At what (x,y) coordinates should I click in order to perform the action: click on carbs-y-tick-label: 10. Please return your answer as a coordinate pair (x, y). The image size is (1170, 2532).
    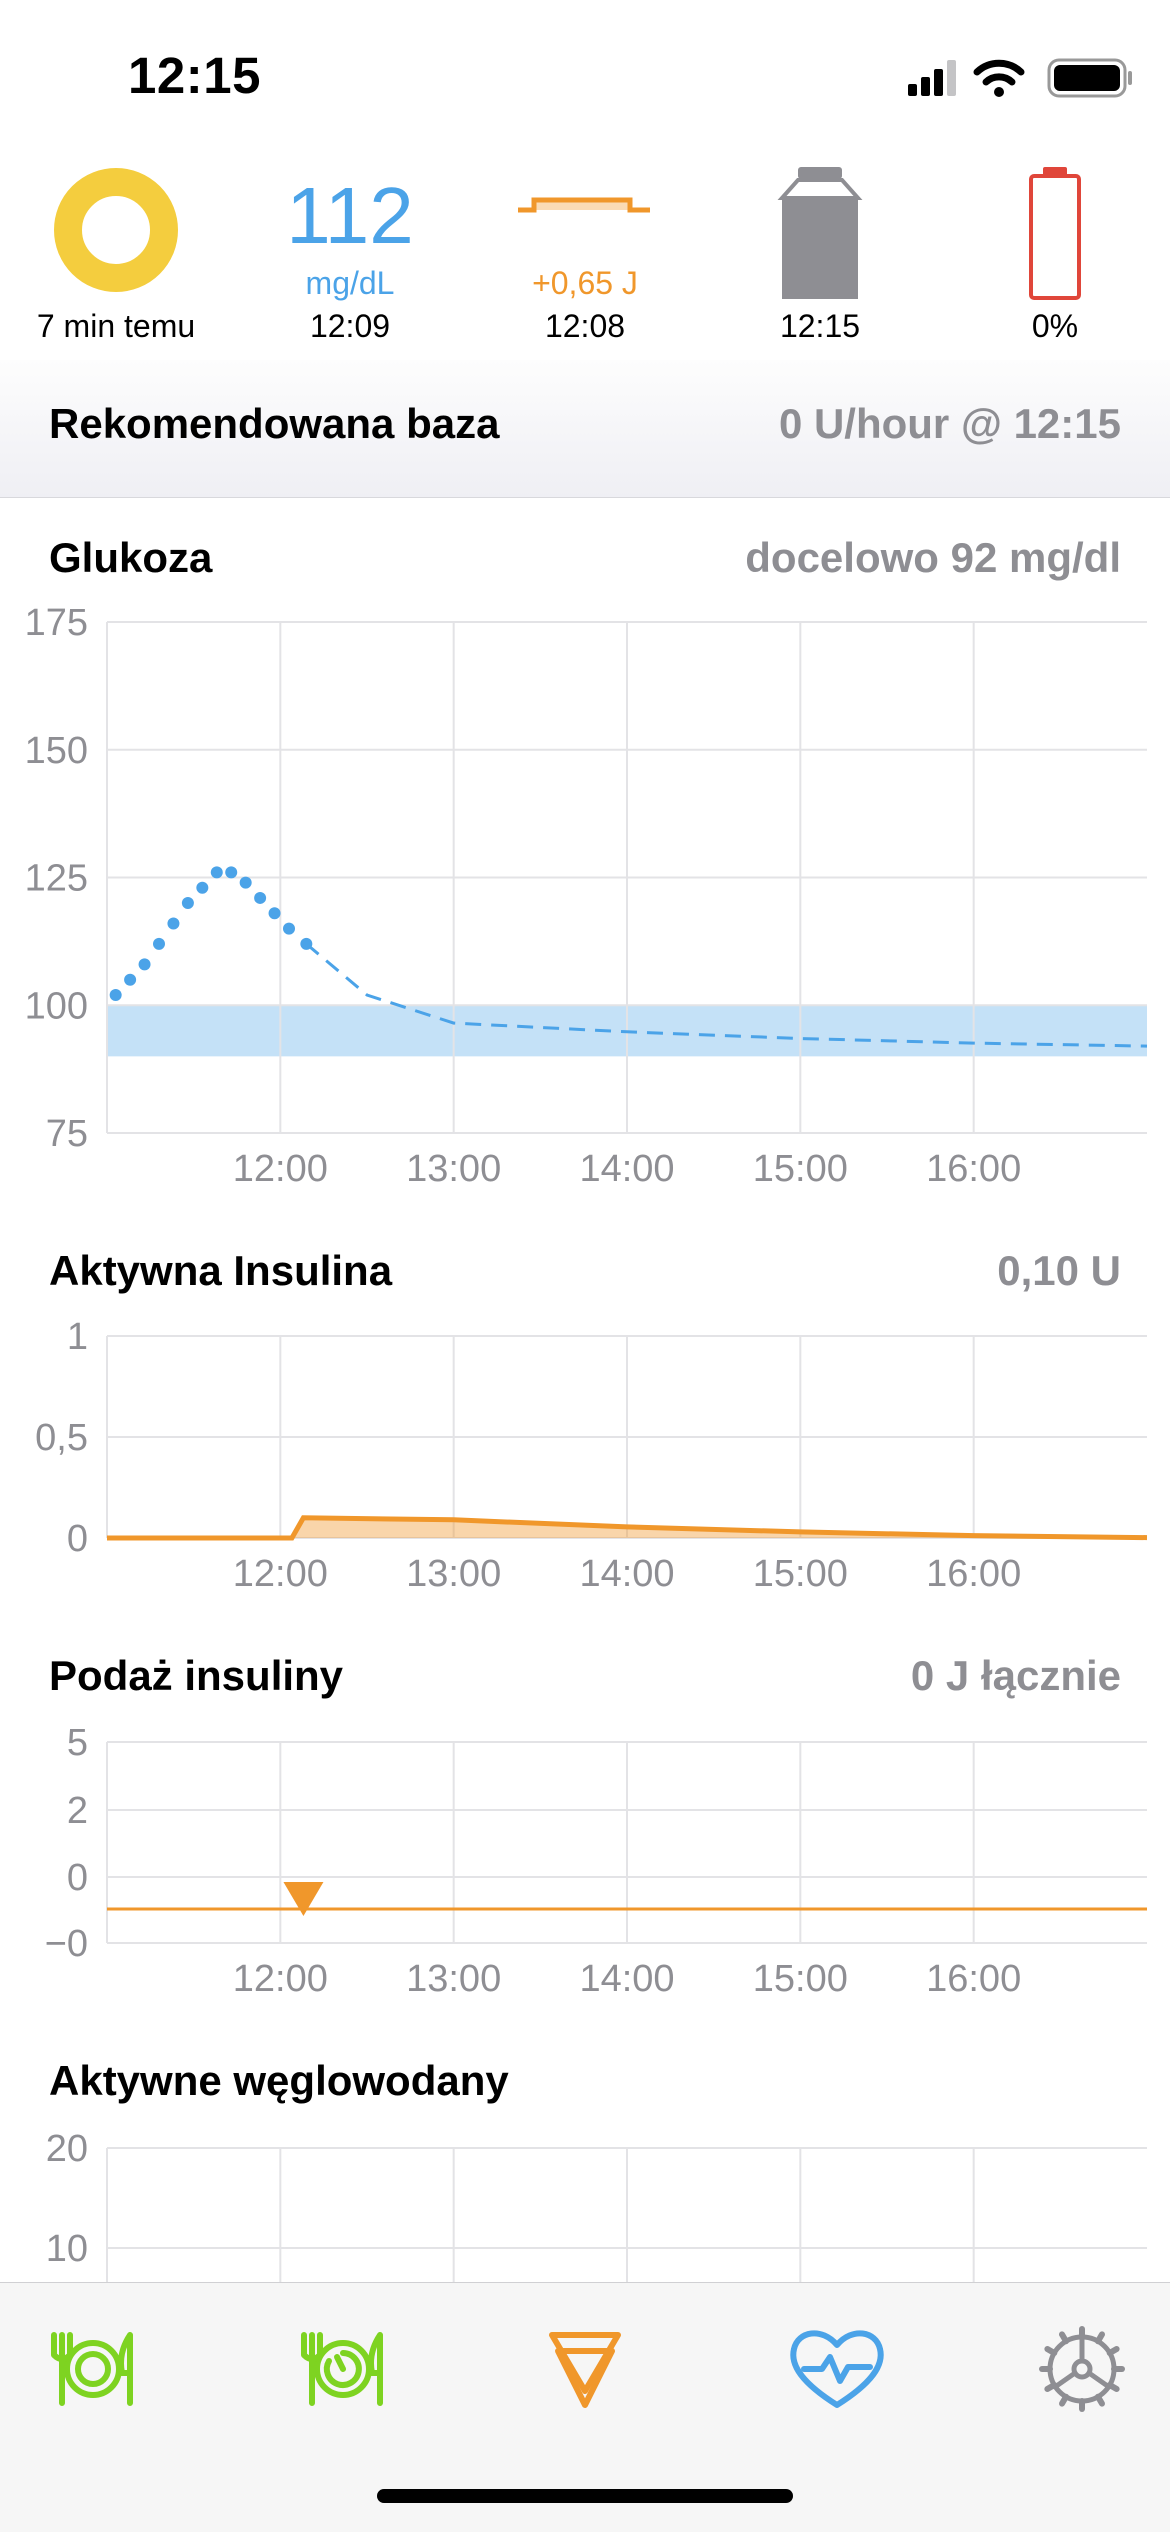
    Looking at the image, I should click on (67, 2249).